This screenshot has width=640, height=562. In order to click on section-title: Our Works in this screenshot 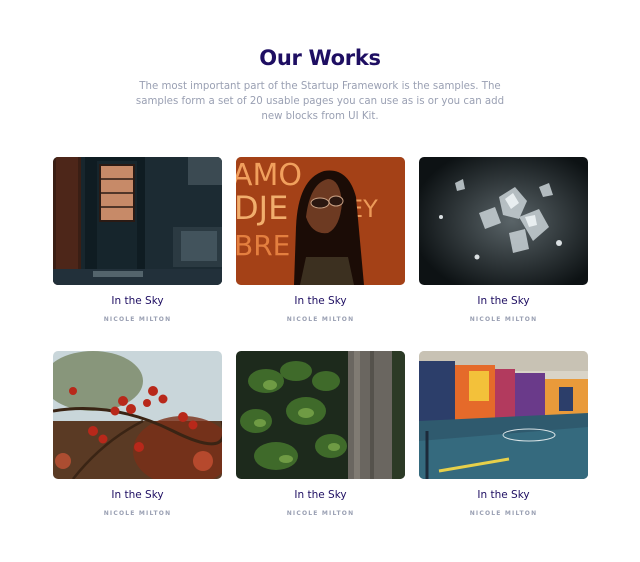, I will do `click(320, 58)`.